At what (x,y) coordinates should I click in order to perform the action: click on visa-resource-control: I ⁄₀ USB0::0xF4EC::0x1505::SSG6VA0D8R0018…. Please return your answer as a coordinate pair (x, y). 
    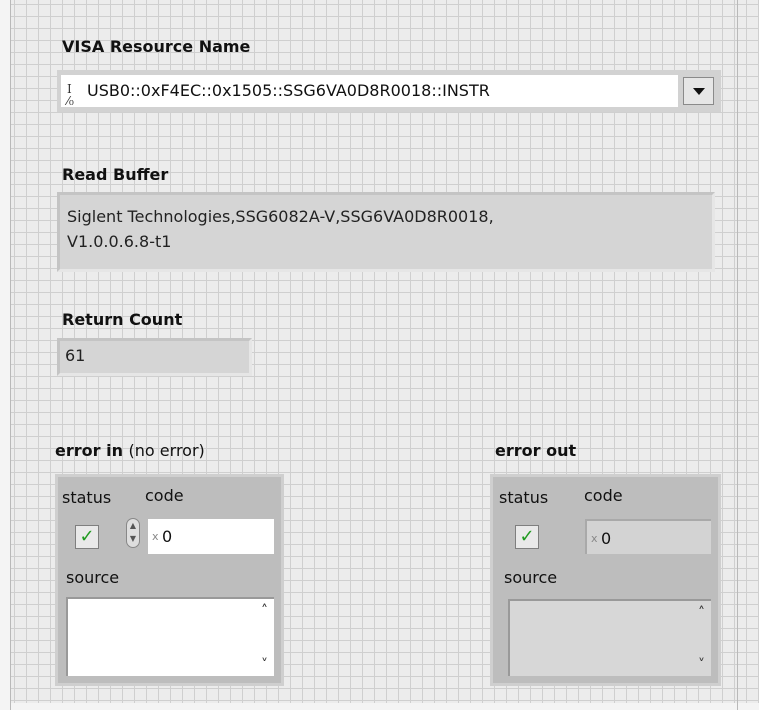
    Looking at the image, I should click on (389, 91).